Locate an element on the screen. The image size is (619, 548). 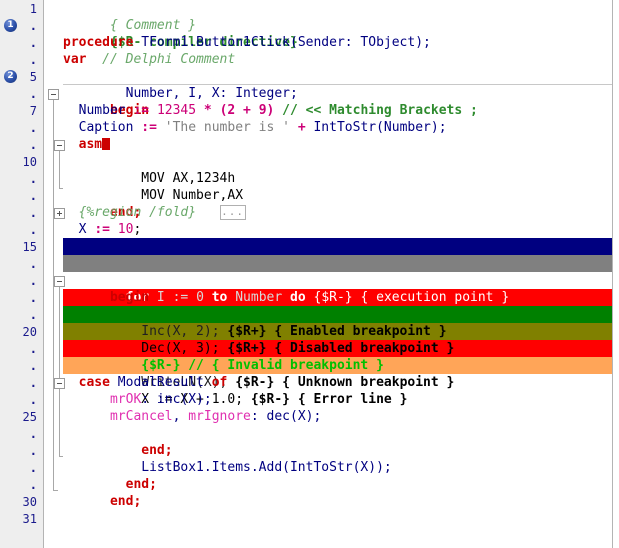
number-token: 12345 is located at coordinates (176, 110).